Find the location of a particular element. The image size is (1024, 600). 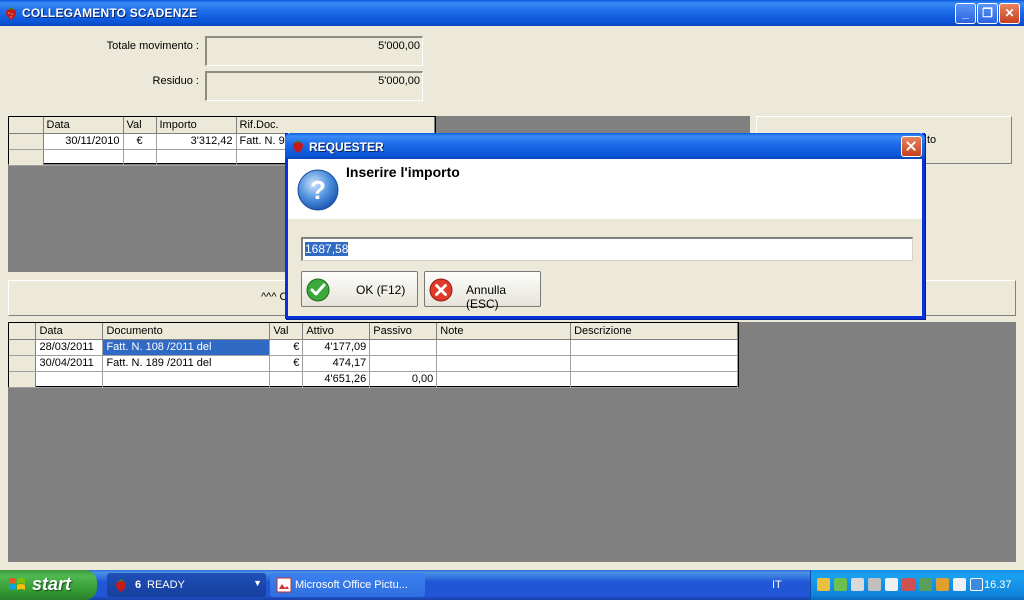

residuo-field: 5'000,00 is located at coordinates (314, 86).